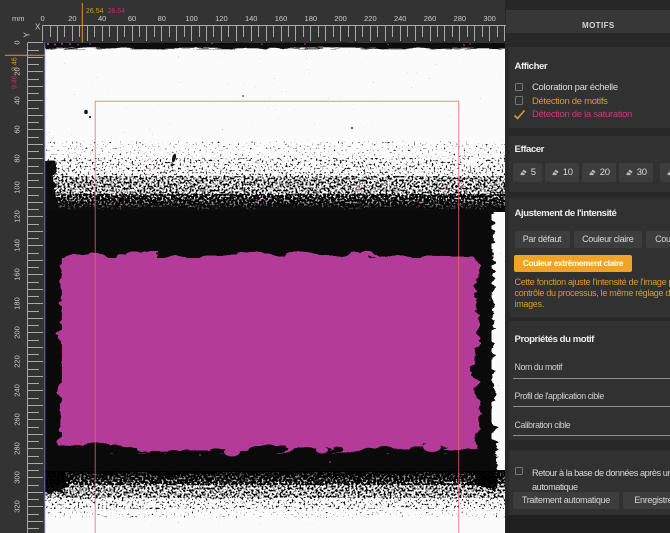 This screenshot has height=533, width=670. I want to click on svg-text: X, so click(38, 27).